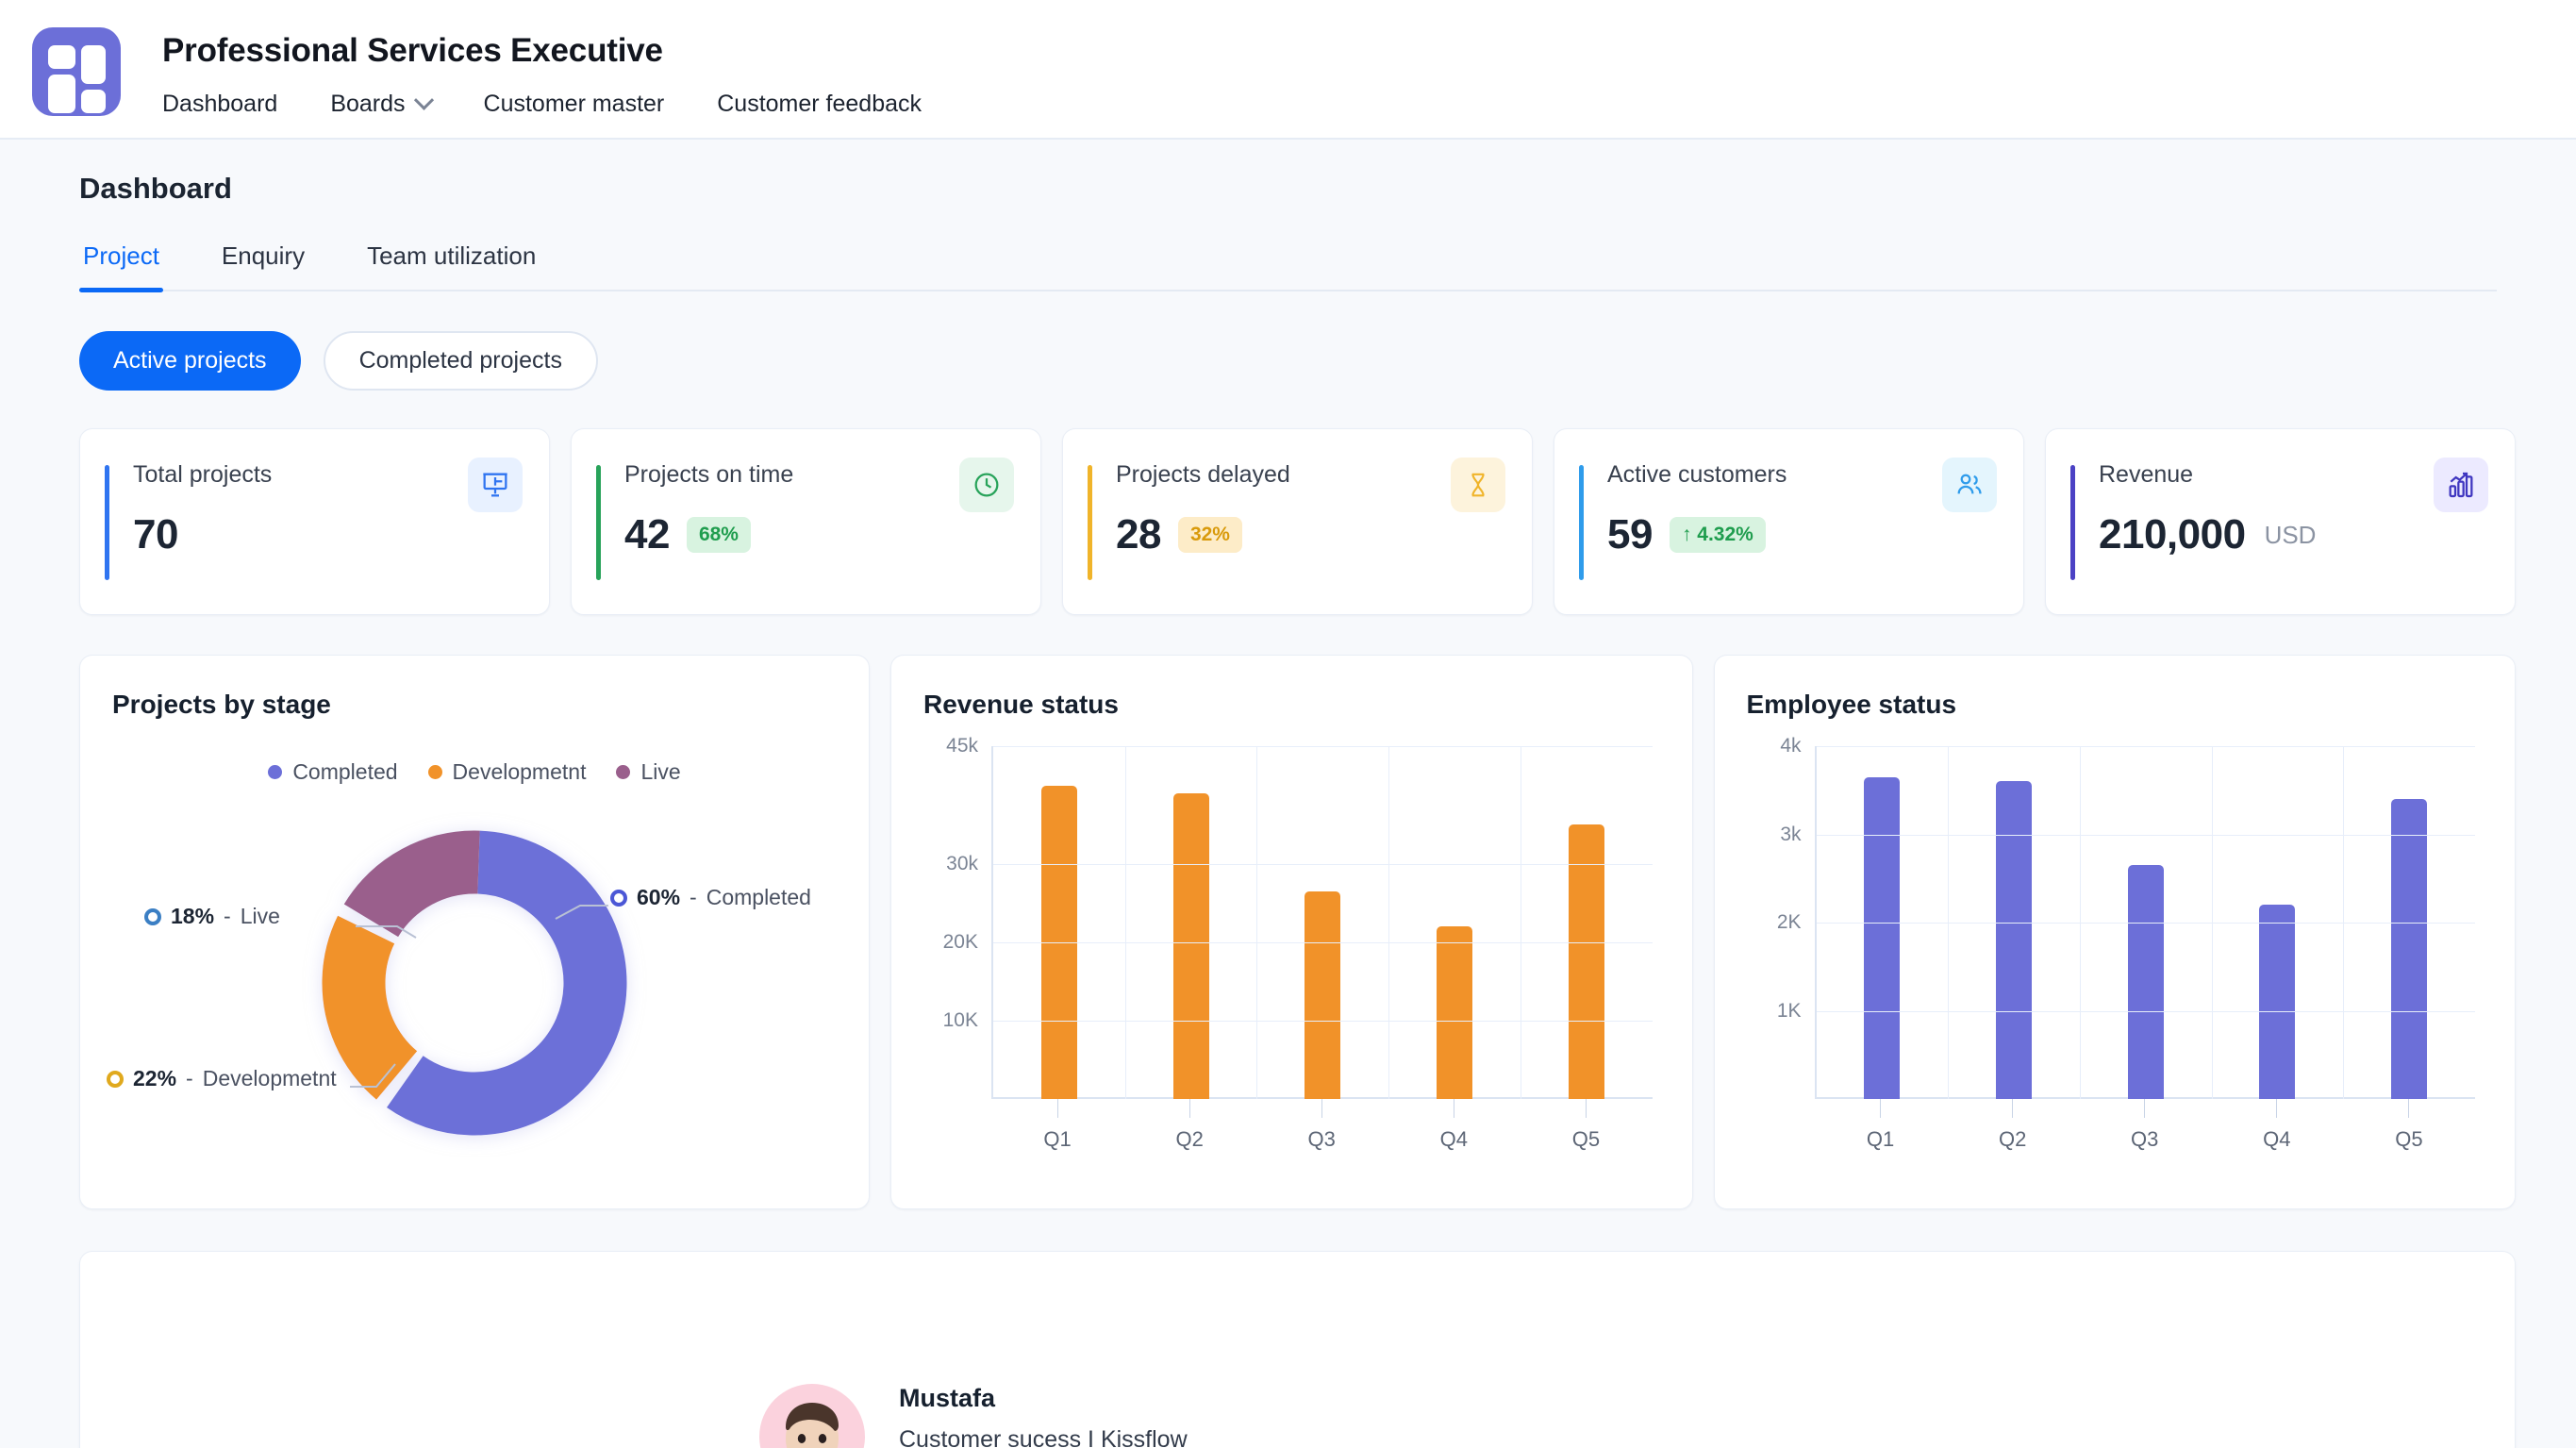 The image size is (2576, 1448). I want to click on nav-item-dashboard: Dashboard, so click(219, 104).